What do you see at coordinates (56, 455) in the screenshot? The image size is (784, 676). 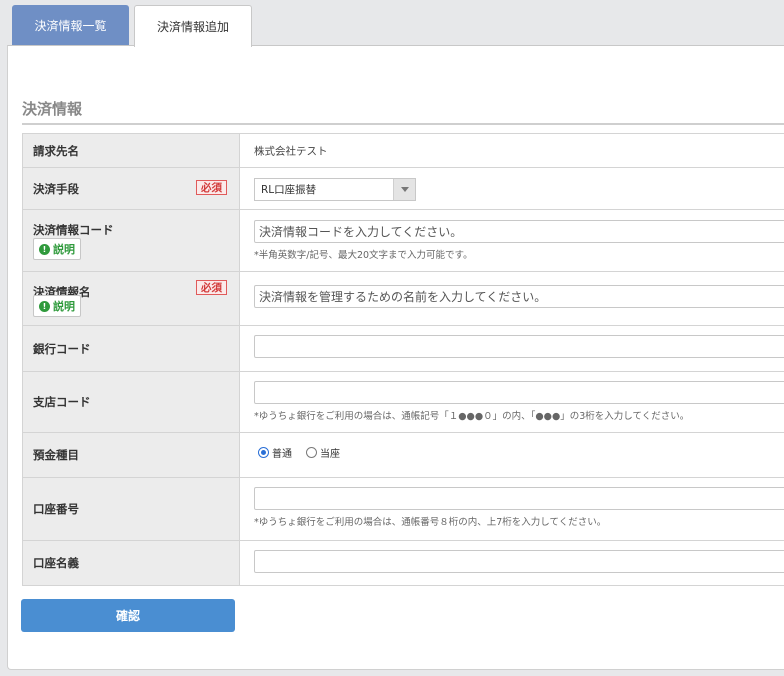 I see `account-type-label: 預金種目` at bounding box center [56, 455].